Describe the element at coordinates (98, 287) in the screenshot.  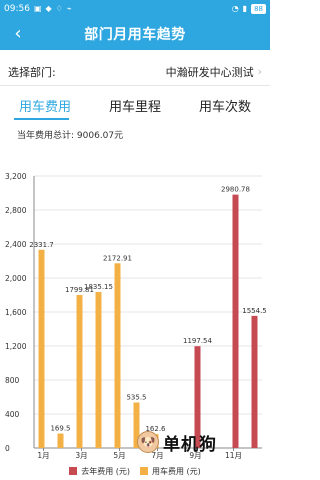
I see `data-label: 1835.15` at that location.